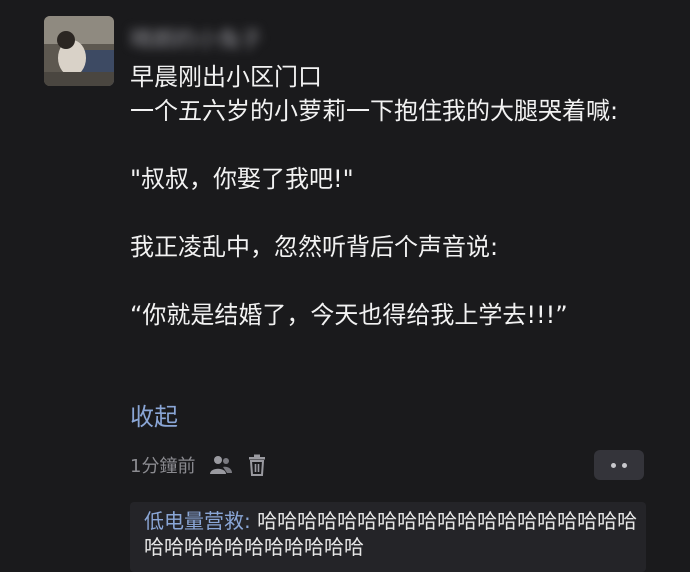 The height and width of the screenshot is (572, 690). I want to click on avatar-photo, so click(79, 51).